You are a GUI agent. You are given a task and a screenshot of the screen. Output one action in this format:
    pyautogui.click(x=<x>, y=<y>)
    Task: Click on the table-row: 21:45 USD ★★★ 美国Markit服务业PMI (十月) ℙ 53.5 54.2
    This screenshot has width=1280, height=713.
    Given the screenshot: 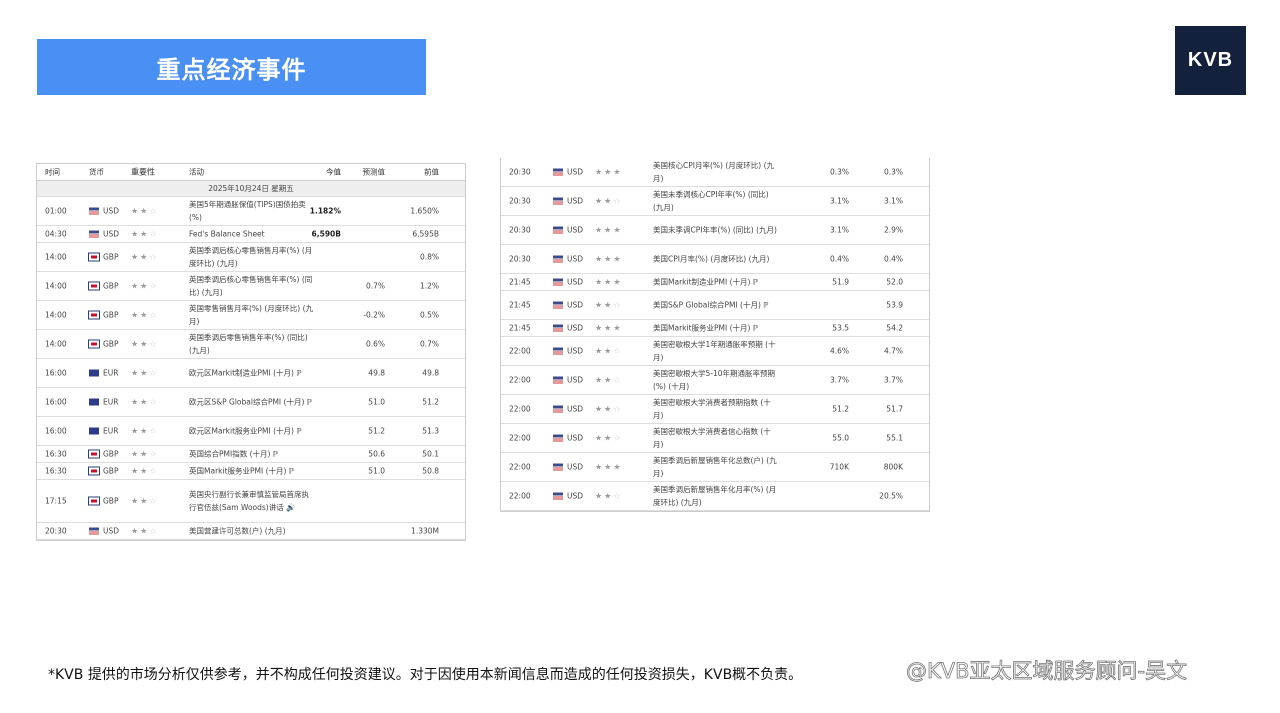 What is the action you would take?
    pyautogui.click(x=715, y=328)
    